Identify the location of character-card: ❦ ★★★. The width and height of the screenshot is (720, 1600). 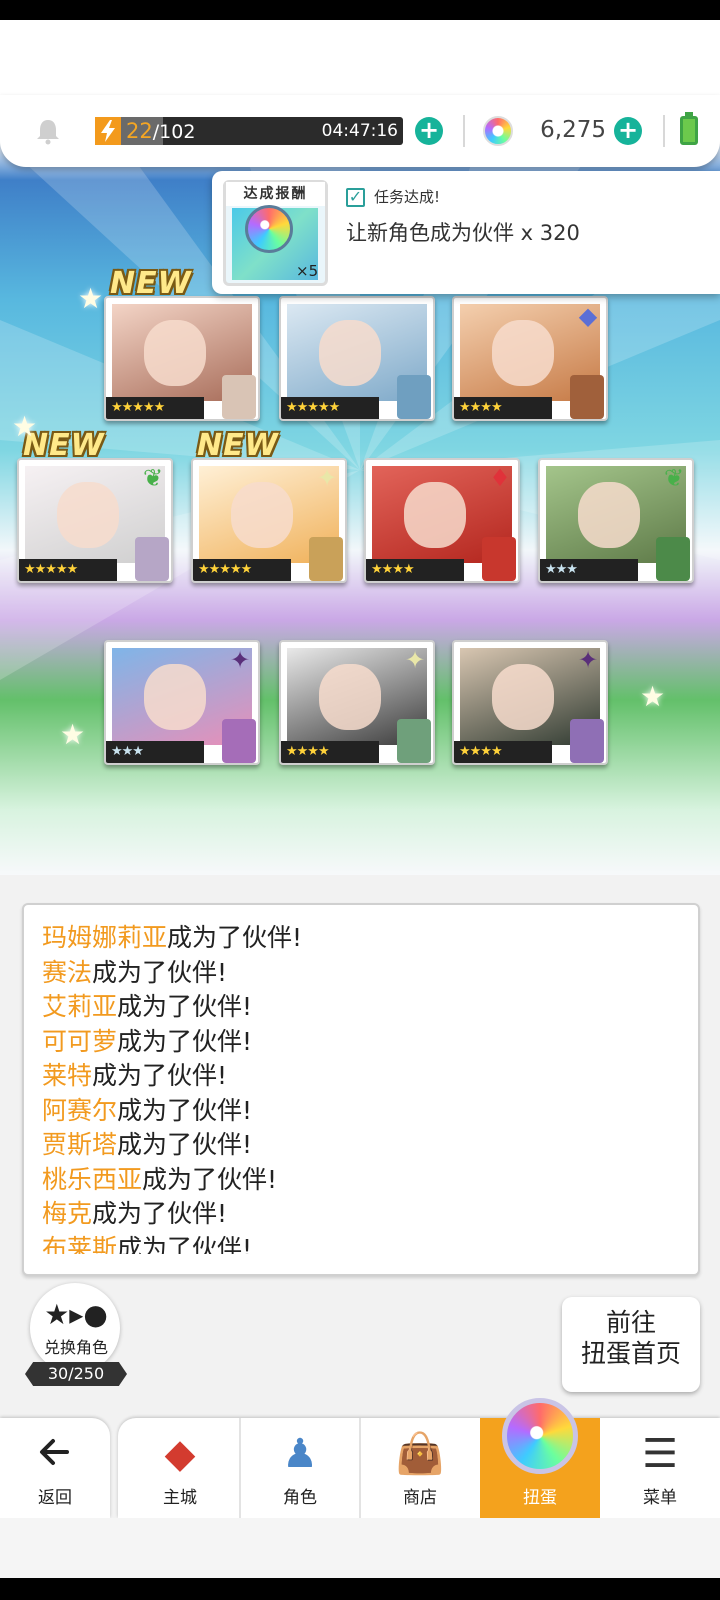
(616, 520).